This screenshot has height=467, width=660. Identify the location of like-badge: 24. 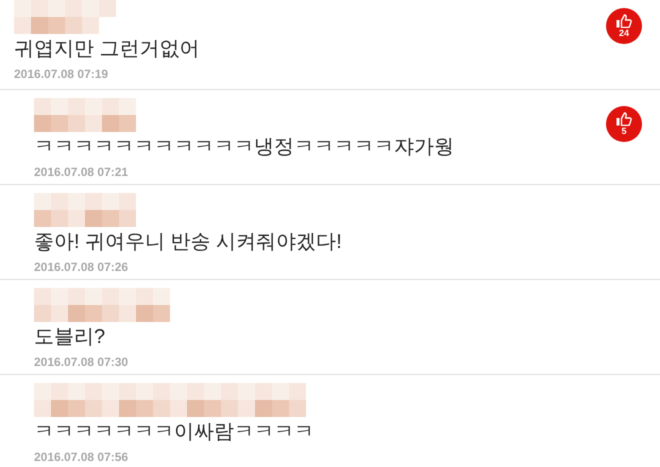
(624, 26).